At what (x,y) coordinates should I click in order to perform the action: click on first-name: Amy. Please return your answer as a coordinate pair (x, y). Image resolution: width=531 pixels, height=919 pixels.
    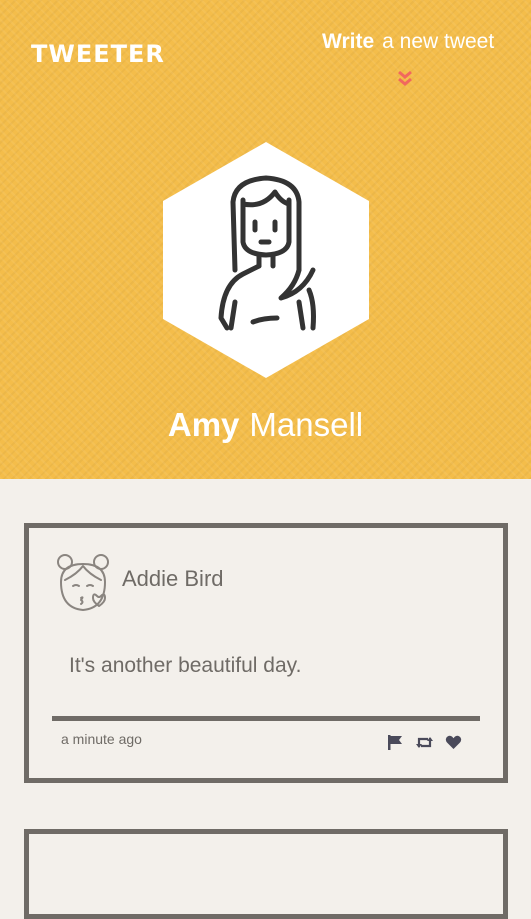
    Looking at the image, I should click on (203, 424).